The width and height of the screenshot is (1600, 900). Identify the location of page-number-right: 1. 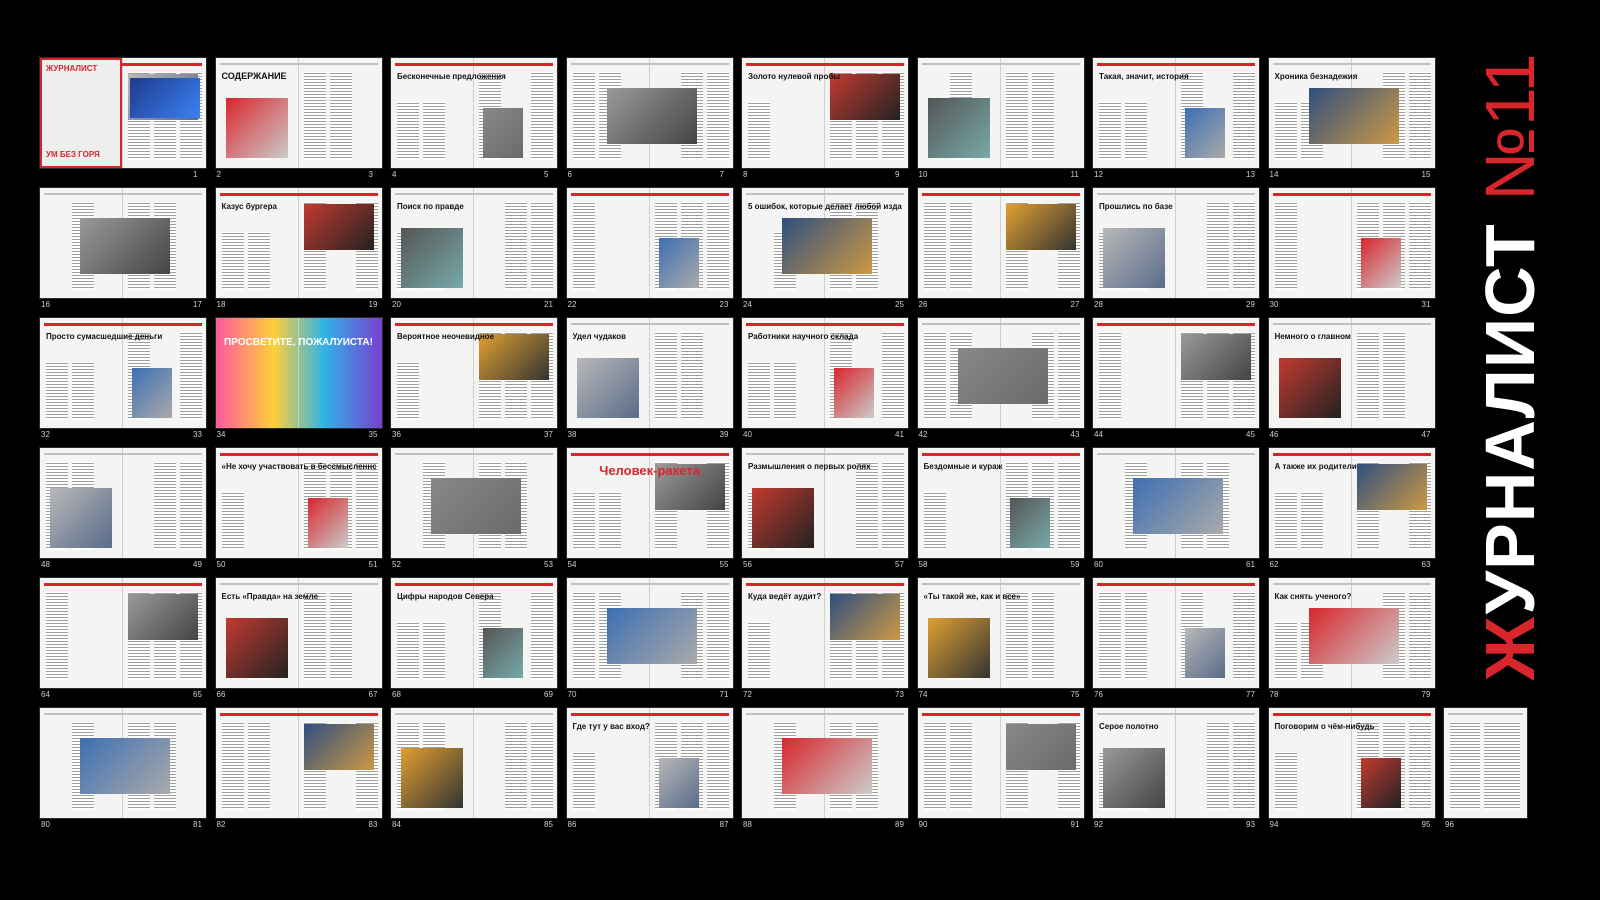
(195, 174).